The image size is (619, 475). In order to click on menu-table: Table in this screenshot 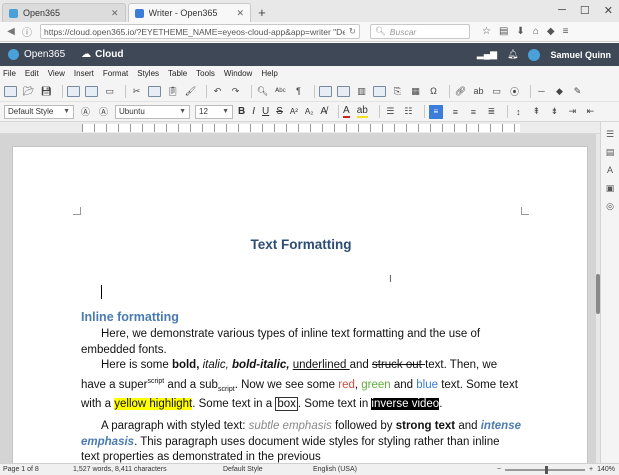, I will do `click(177, 73)`.